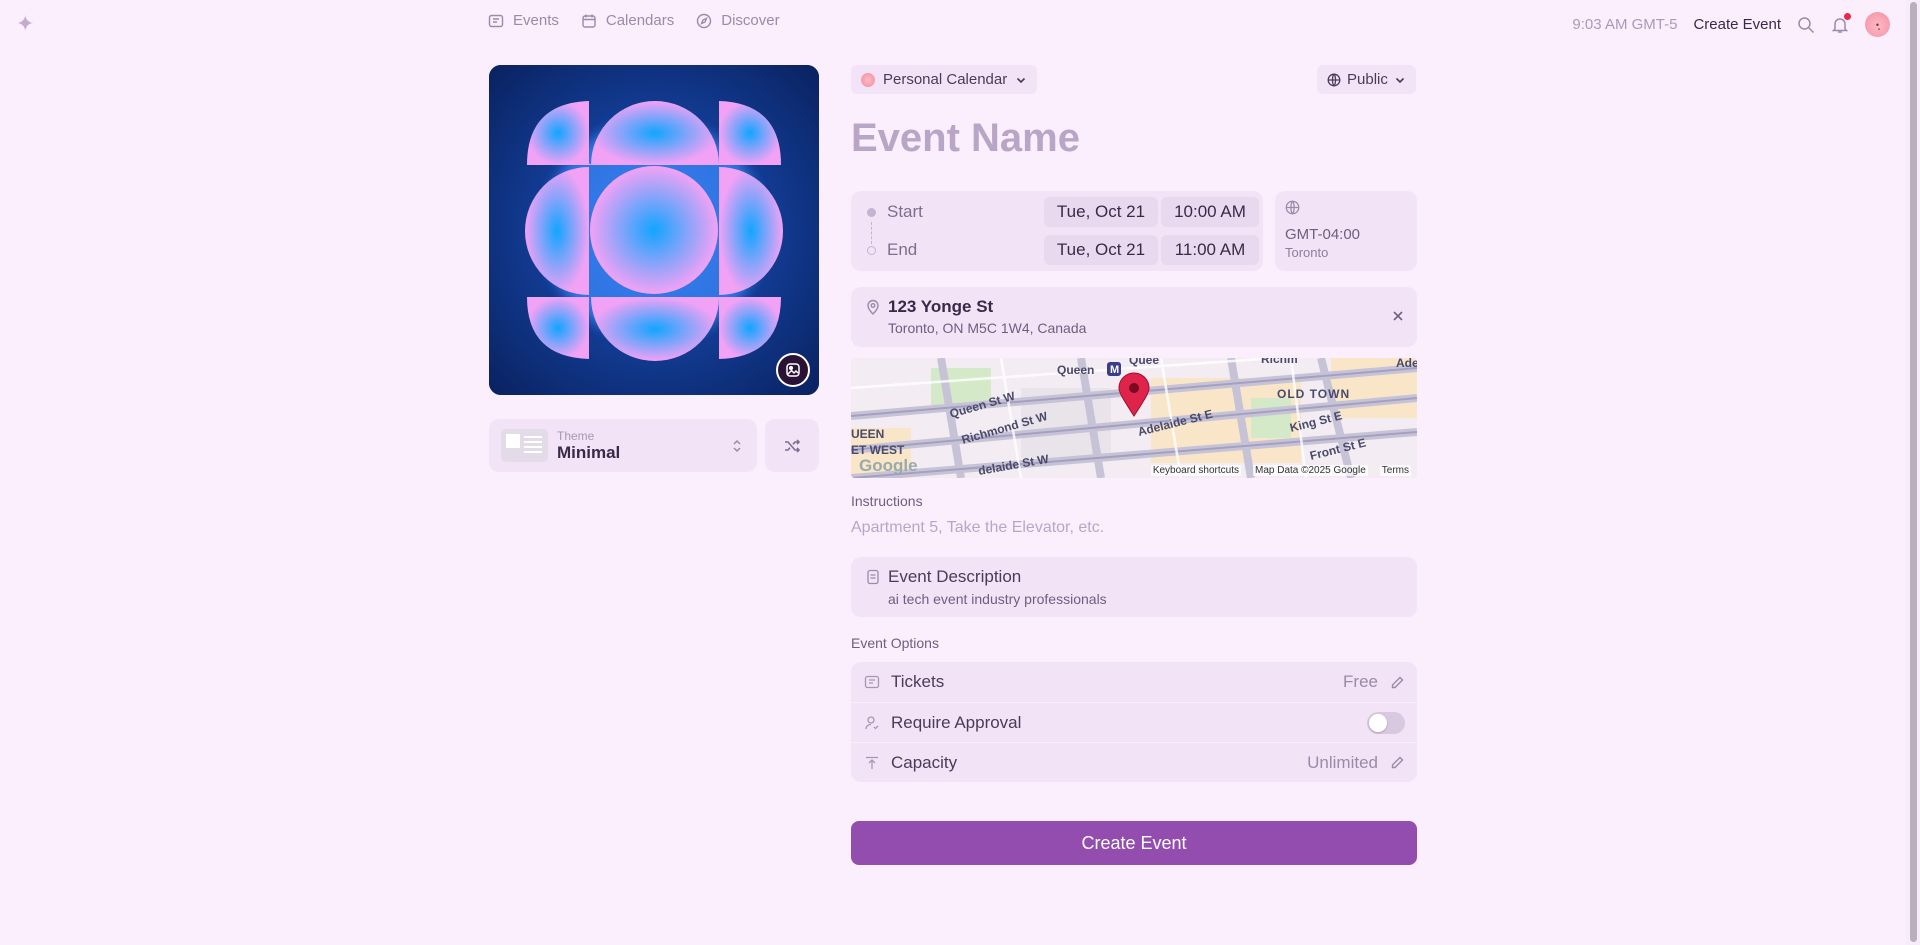 The image size is (1920, 945). What do you see at coordinates (1342, 762) in the screenshot?
I see `capacity-value: Unlimited` at bounding box center [1342, 762].